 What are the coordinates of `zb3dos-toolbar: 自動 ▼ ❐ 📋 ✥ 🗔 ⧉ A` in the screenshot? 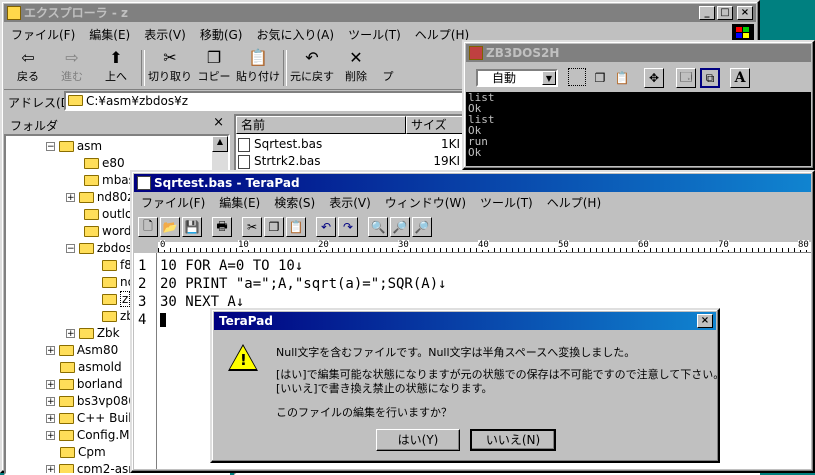 It's located at (638, 77).